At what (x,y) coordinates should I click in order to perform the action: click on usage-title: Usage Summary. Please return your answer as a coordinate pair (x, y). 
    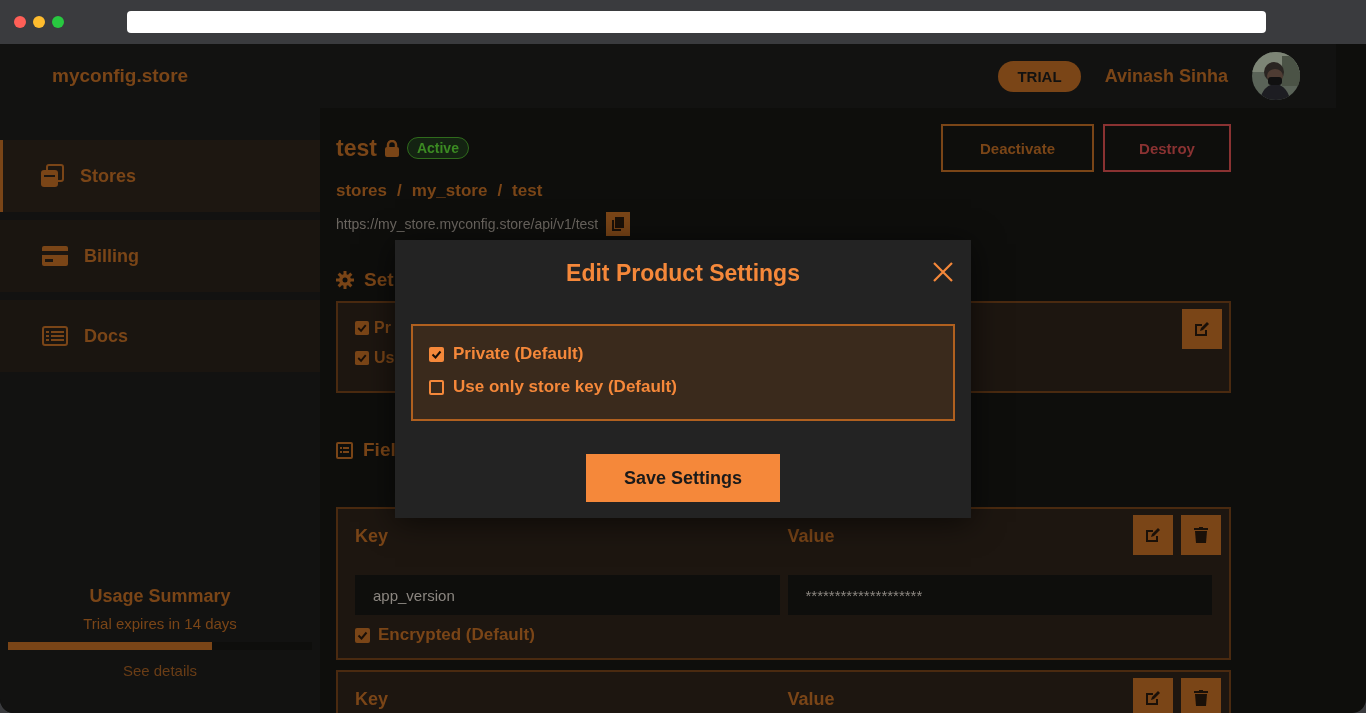
    Looking at the image, I should click on (160, 596).